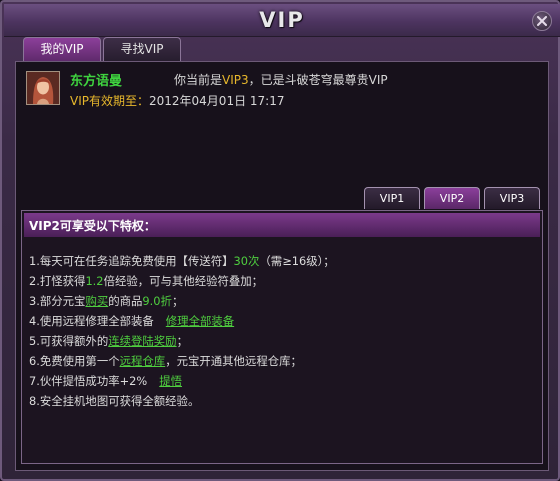 This screenshot has height=481, width=560. What do you see at coordinates (246, 261) in the screenshot?
I see `perk-highlight: 30次` at bounding box center [246, 261].